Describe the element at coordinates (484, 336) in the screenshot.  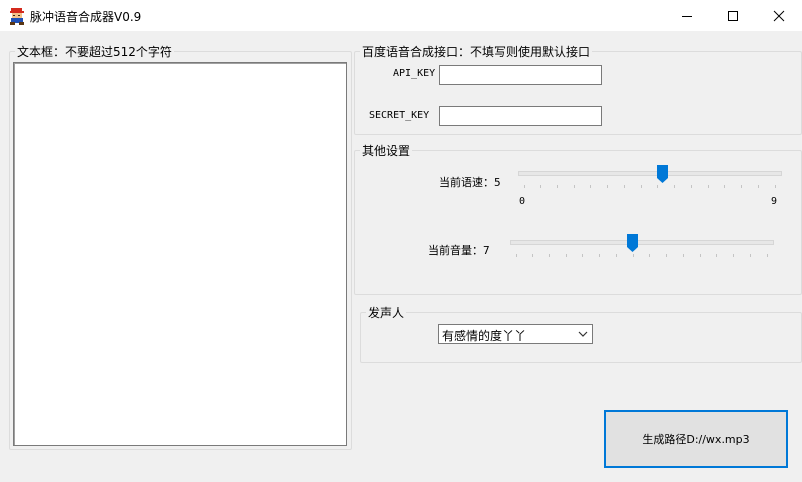
I see `speaker-selected-value: 有感情的度丫丫` at that location.